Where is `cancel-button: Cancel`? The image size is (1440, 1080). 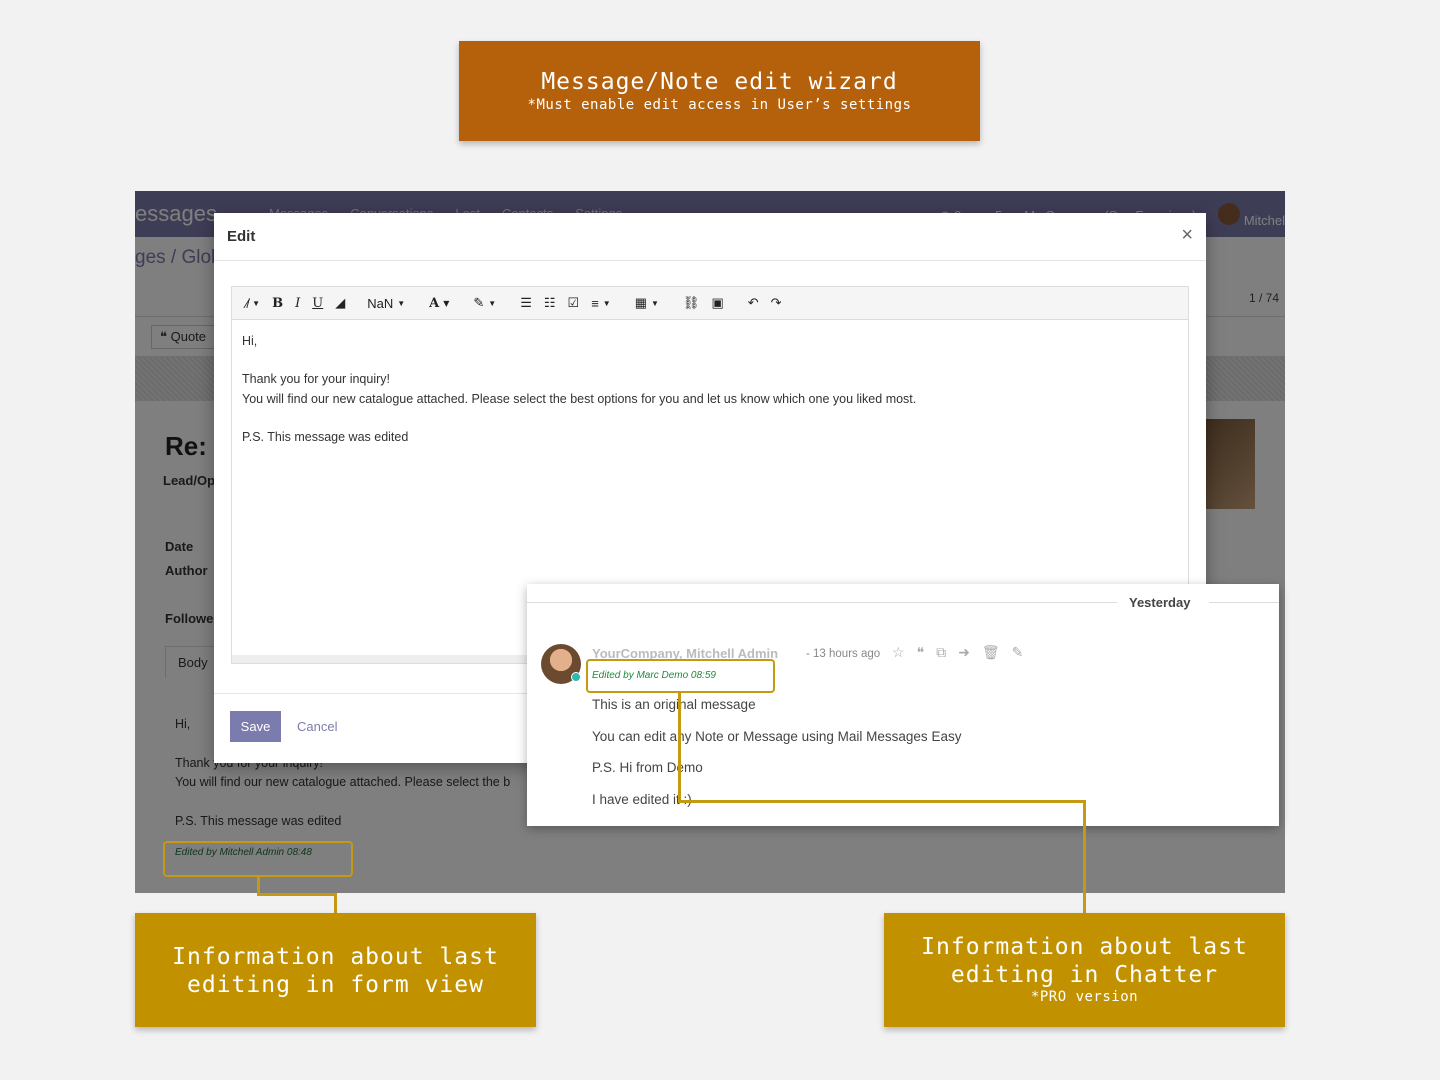
cancel-button: Cancel is located at coordinates (317, 726).